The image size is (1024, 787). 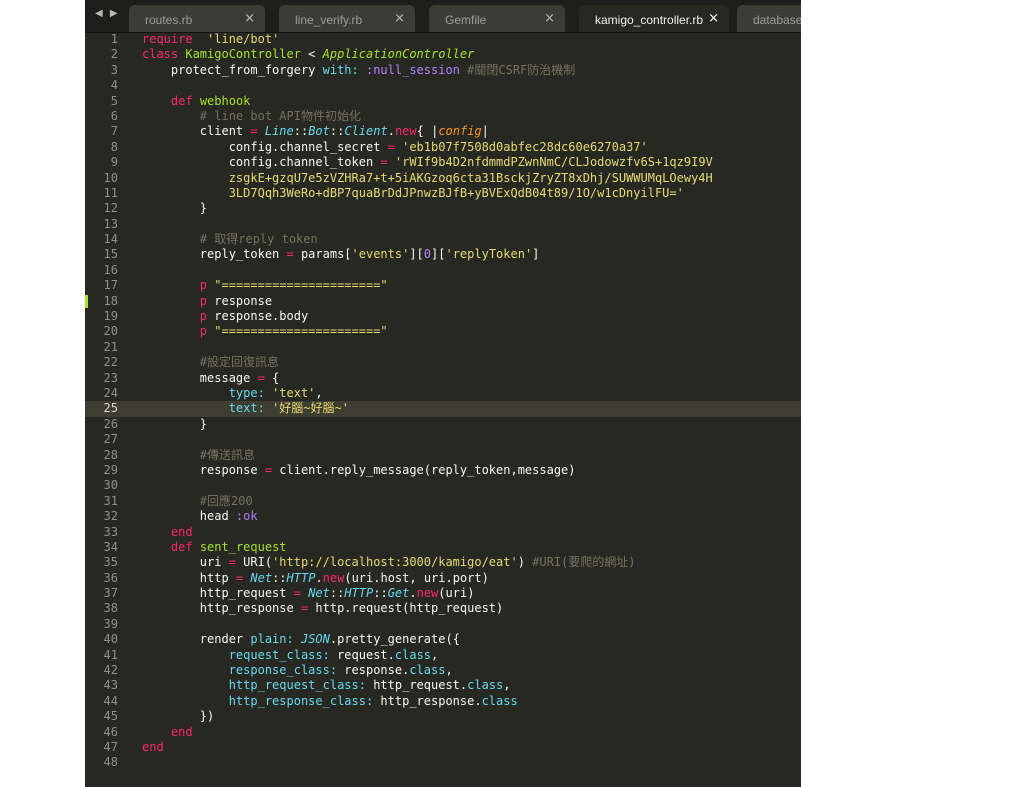 I want to click on code-token: #關閉CSRF防治機制, so click(x=521, y=69).